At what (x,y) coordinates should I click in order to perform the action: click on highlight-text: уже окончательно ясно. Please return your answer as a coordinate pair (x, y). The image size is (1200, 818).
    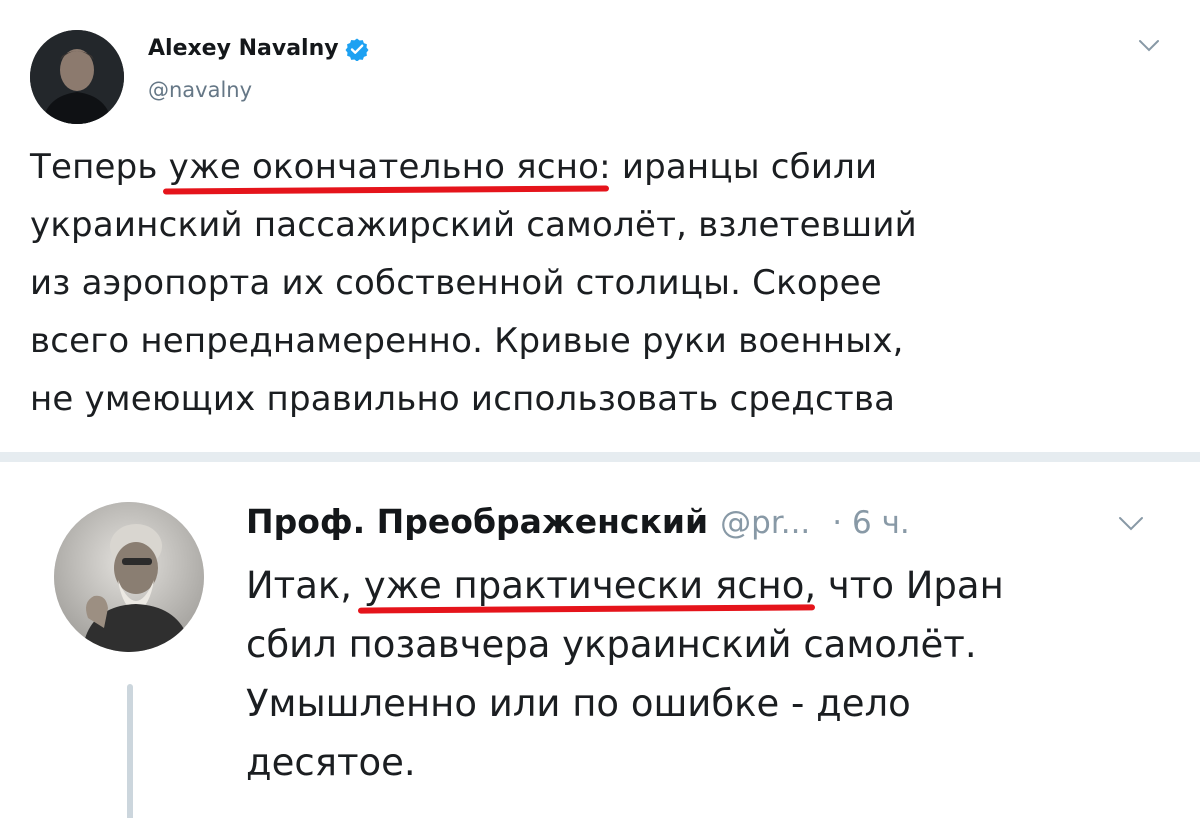
    Looking at the image, I should click on (384, 167).